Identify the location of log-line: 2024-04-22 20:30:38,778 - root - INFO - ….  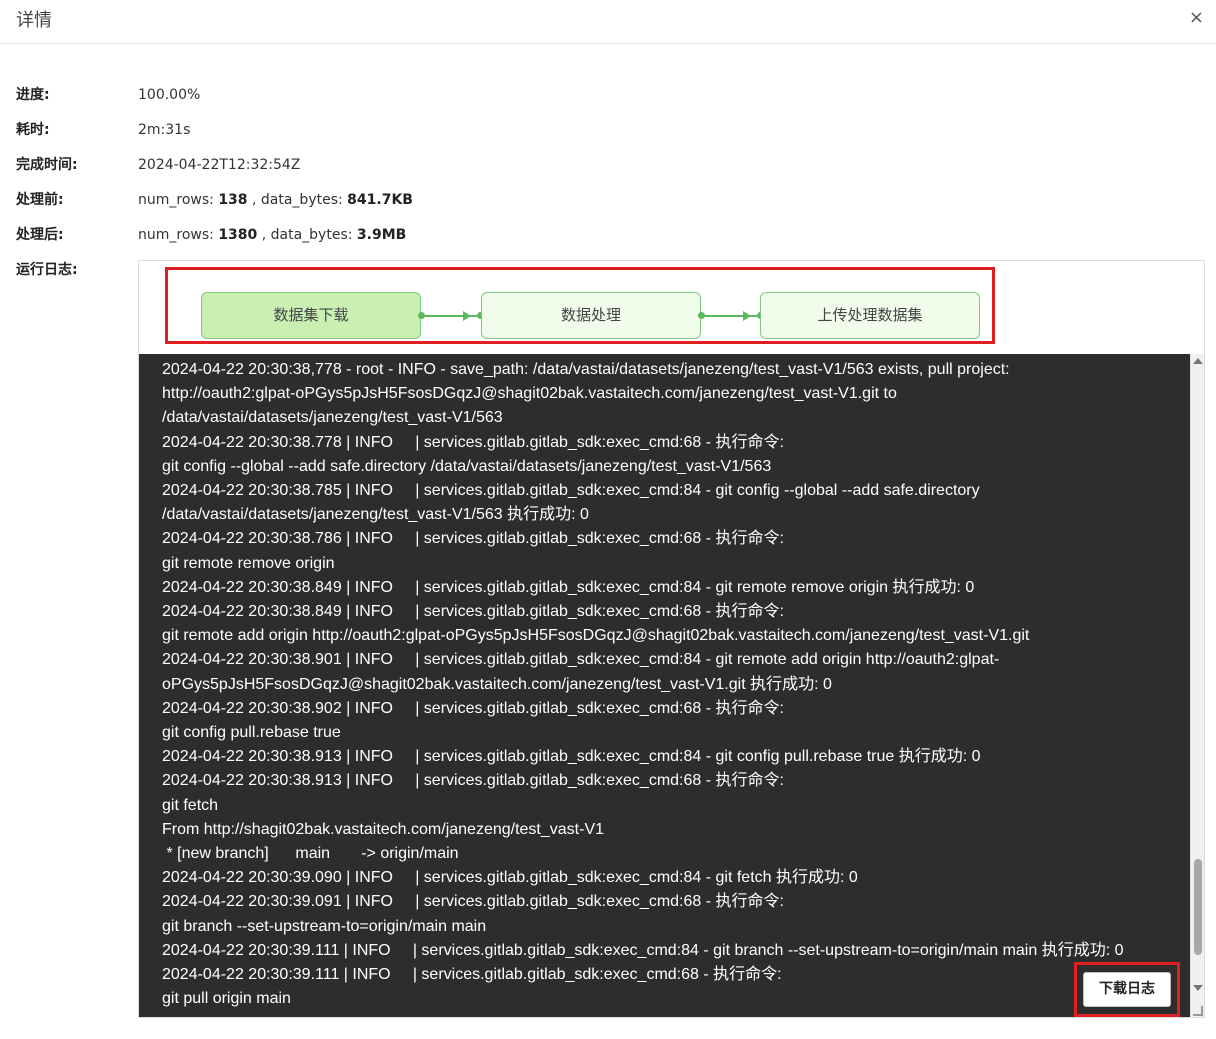
(586, 369).